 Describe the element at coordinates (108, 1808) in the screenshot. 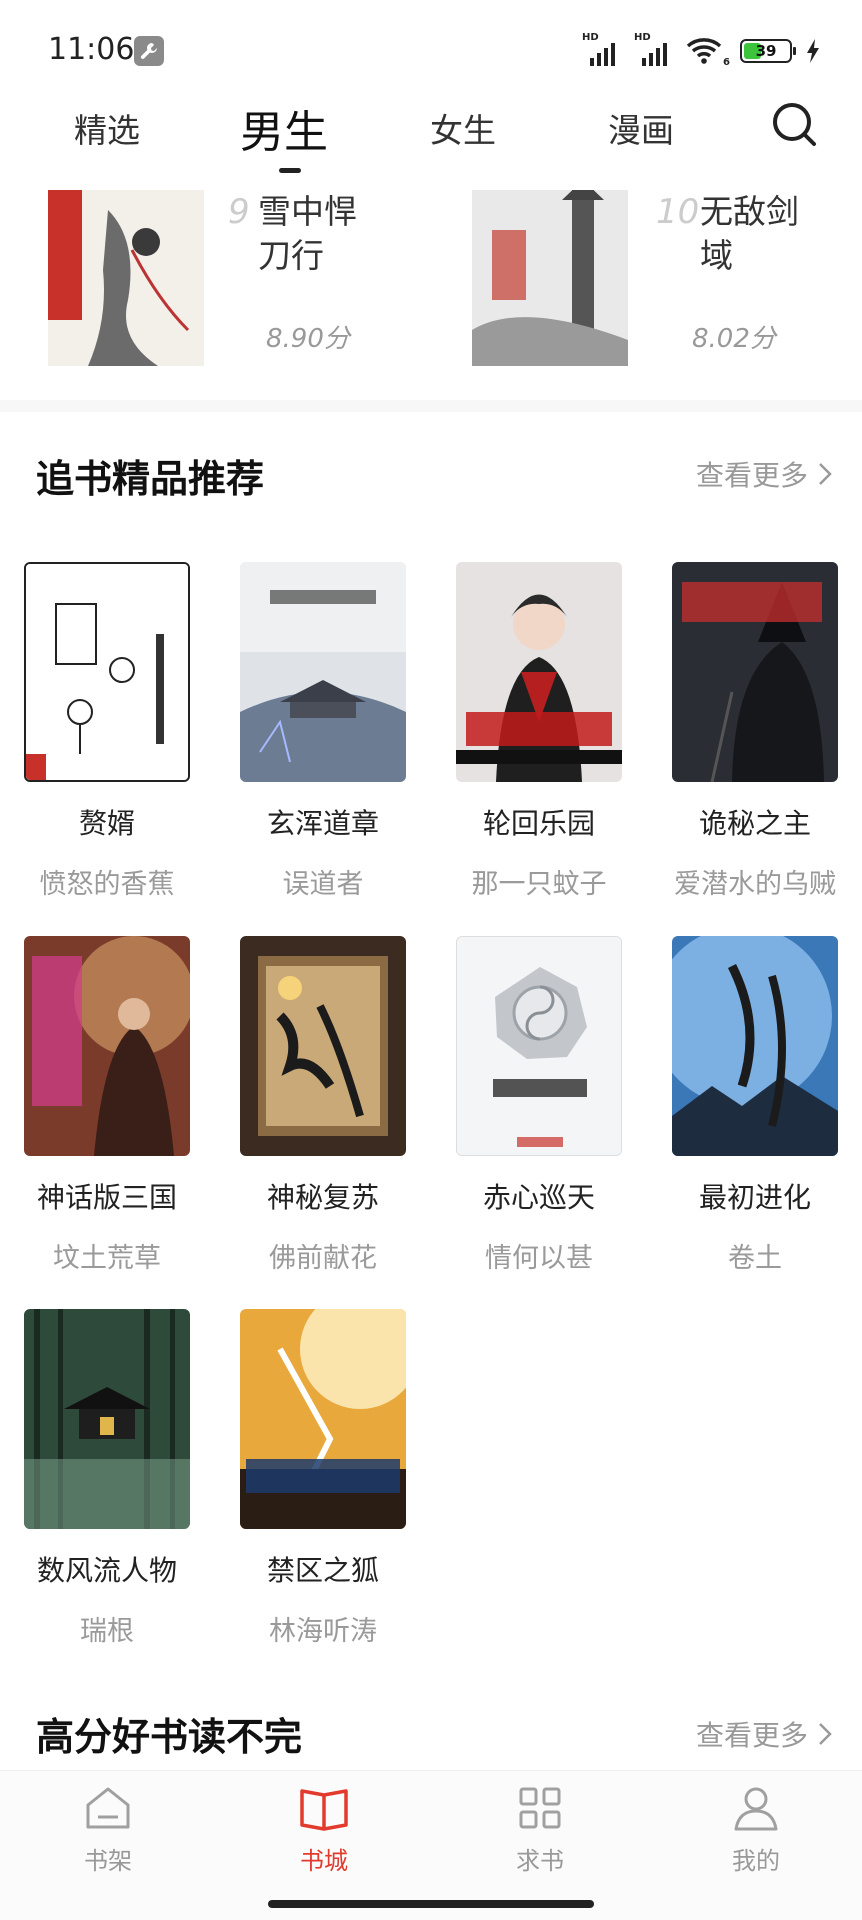

I see `bookshelf-icon` at that location.